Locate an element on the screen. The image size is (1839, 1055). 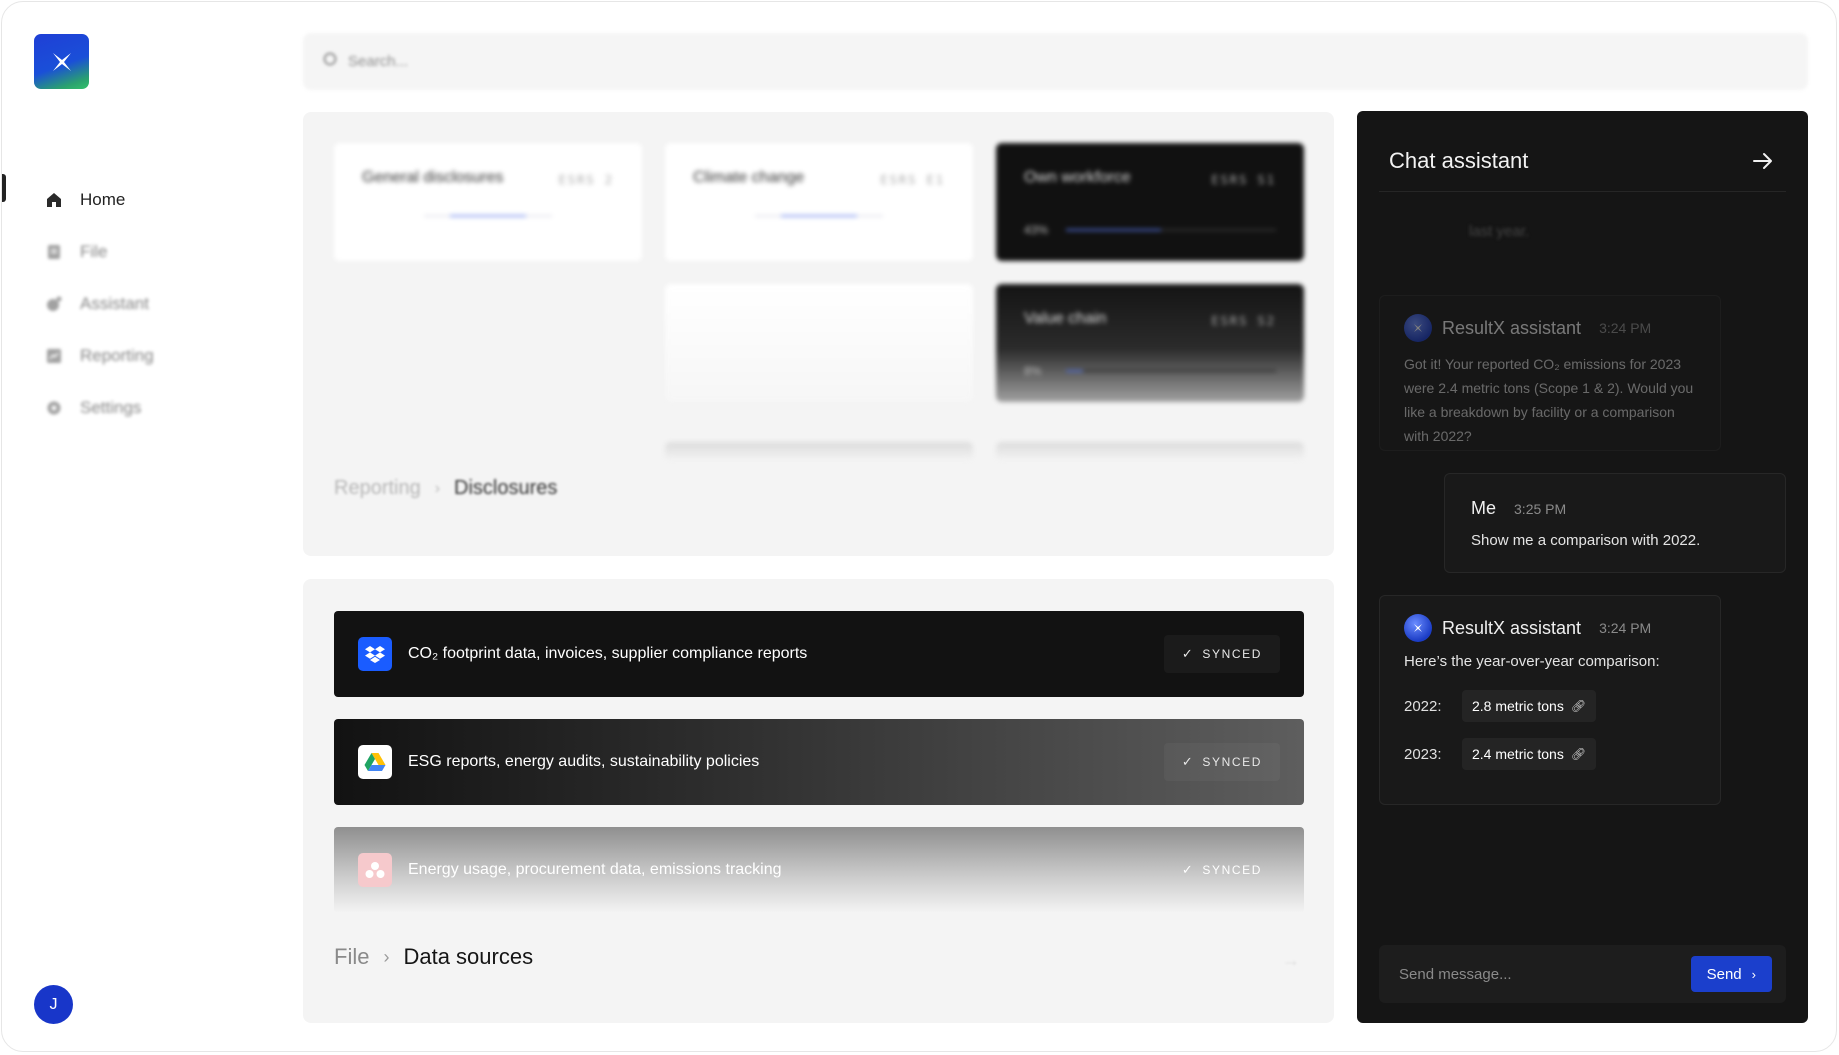
comparison-row-2022: 2022: 2.8 metric tons 🔗︎ is located at coordinates (1550, 706).